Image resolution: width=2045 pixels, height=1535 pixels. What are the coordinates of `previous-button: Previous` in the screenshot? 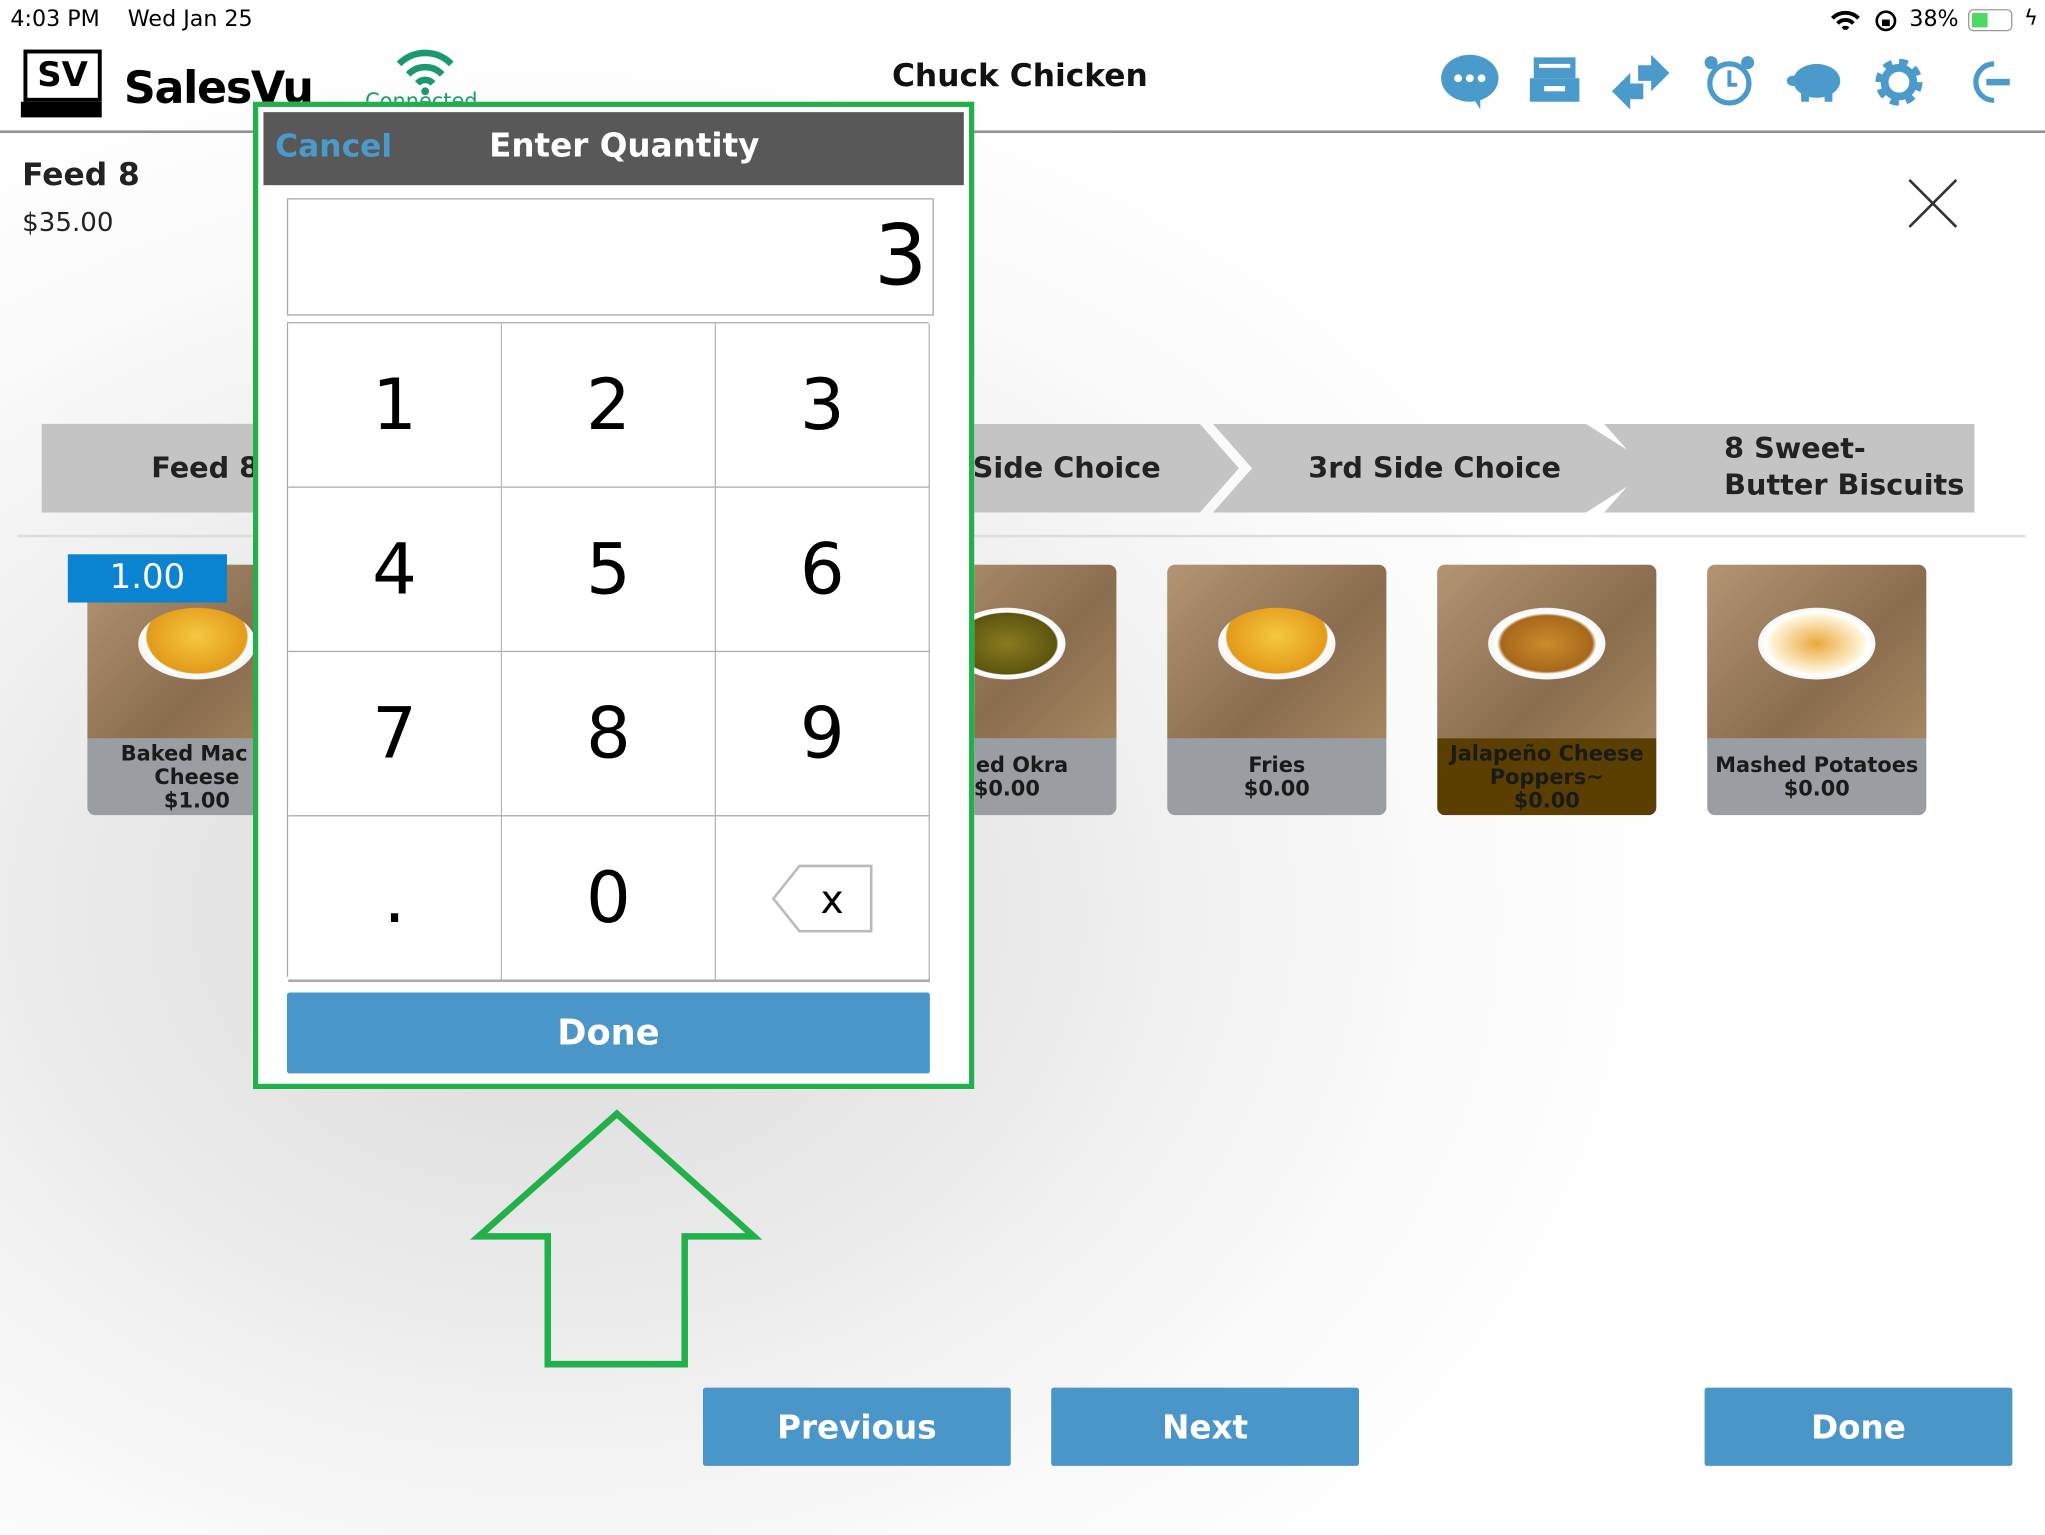 It's located at (856, 1426).